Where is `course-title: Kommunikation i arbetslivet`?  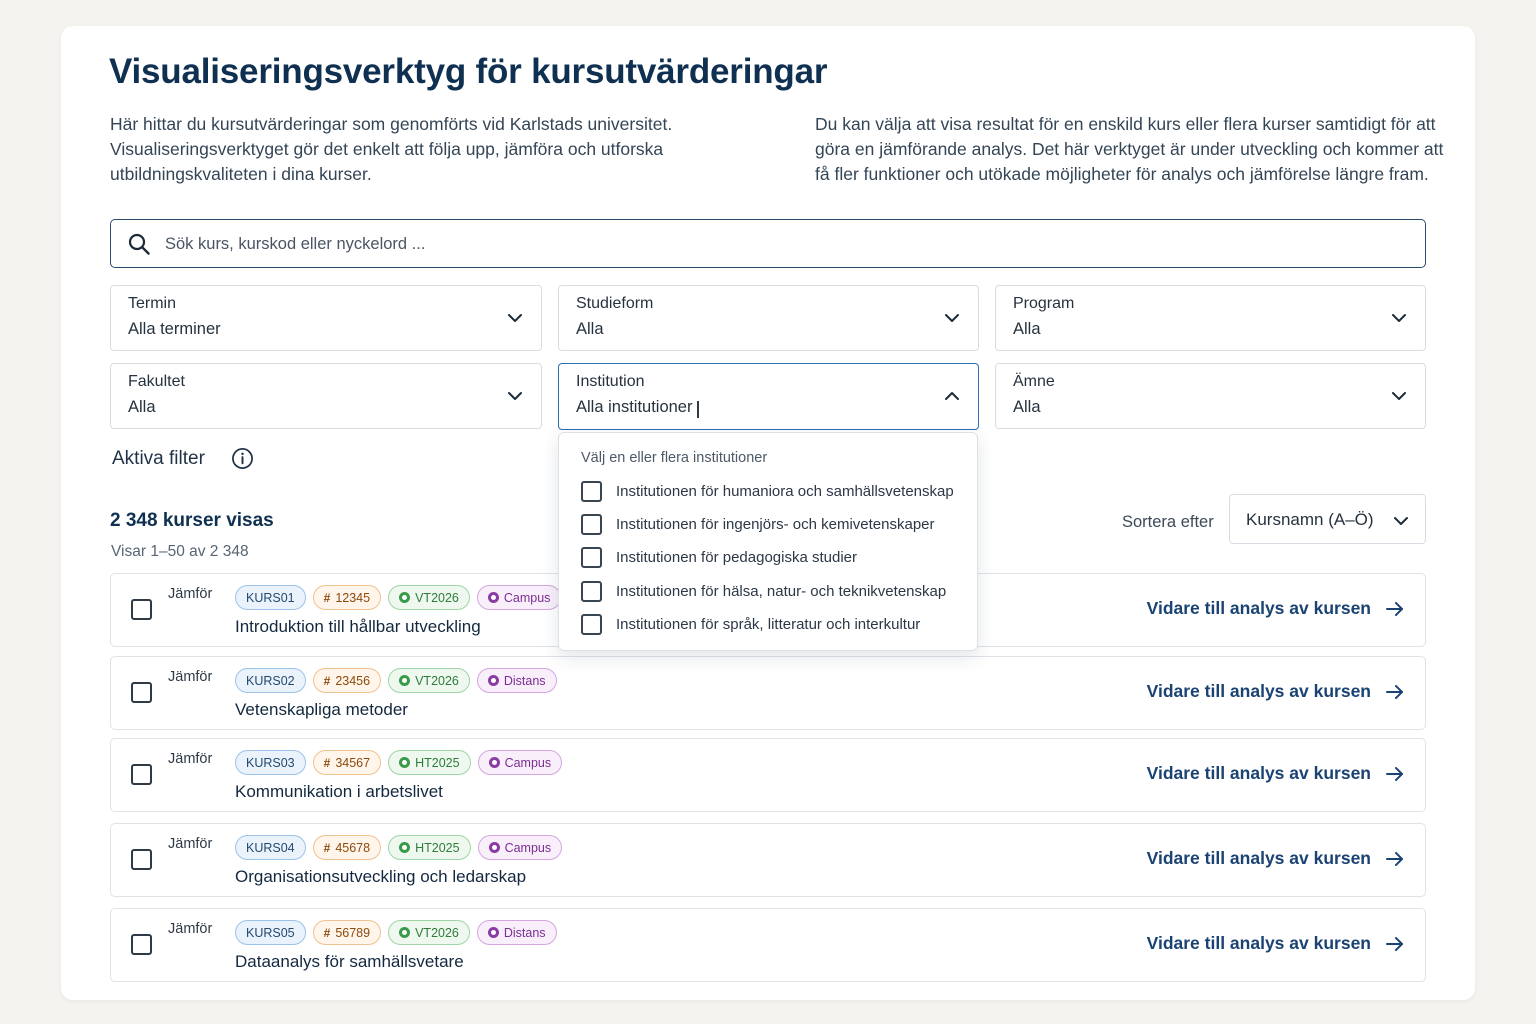 course-title: Kommunikation i arbetslivet is located at coordinates (339, 791).